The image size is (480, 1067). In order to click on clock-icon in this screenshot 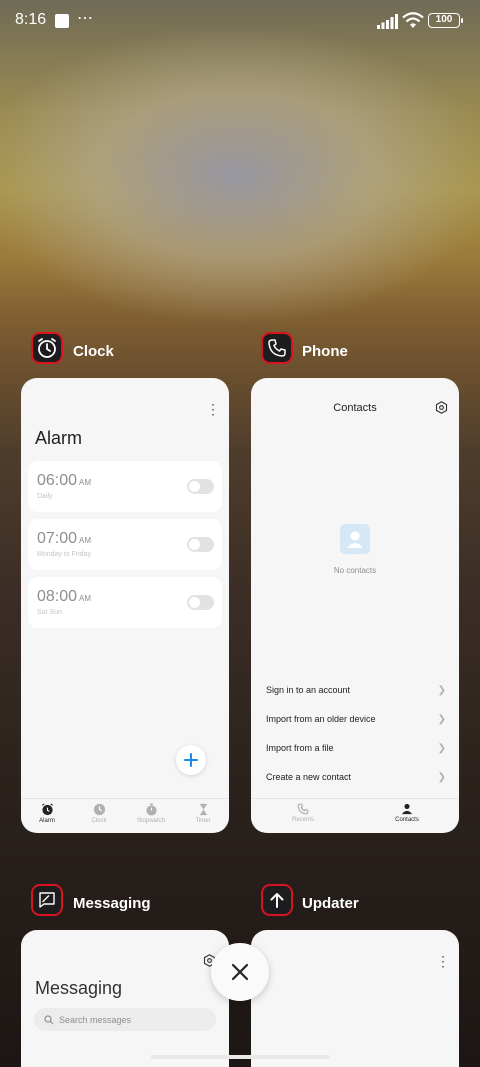, I will do `click(99, 809)`.